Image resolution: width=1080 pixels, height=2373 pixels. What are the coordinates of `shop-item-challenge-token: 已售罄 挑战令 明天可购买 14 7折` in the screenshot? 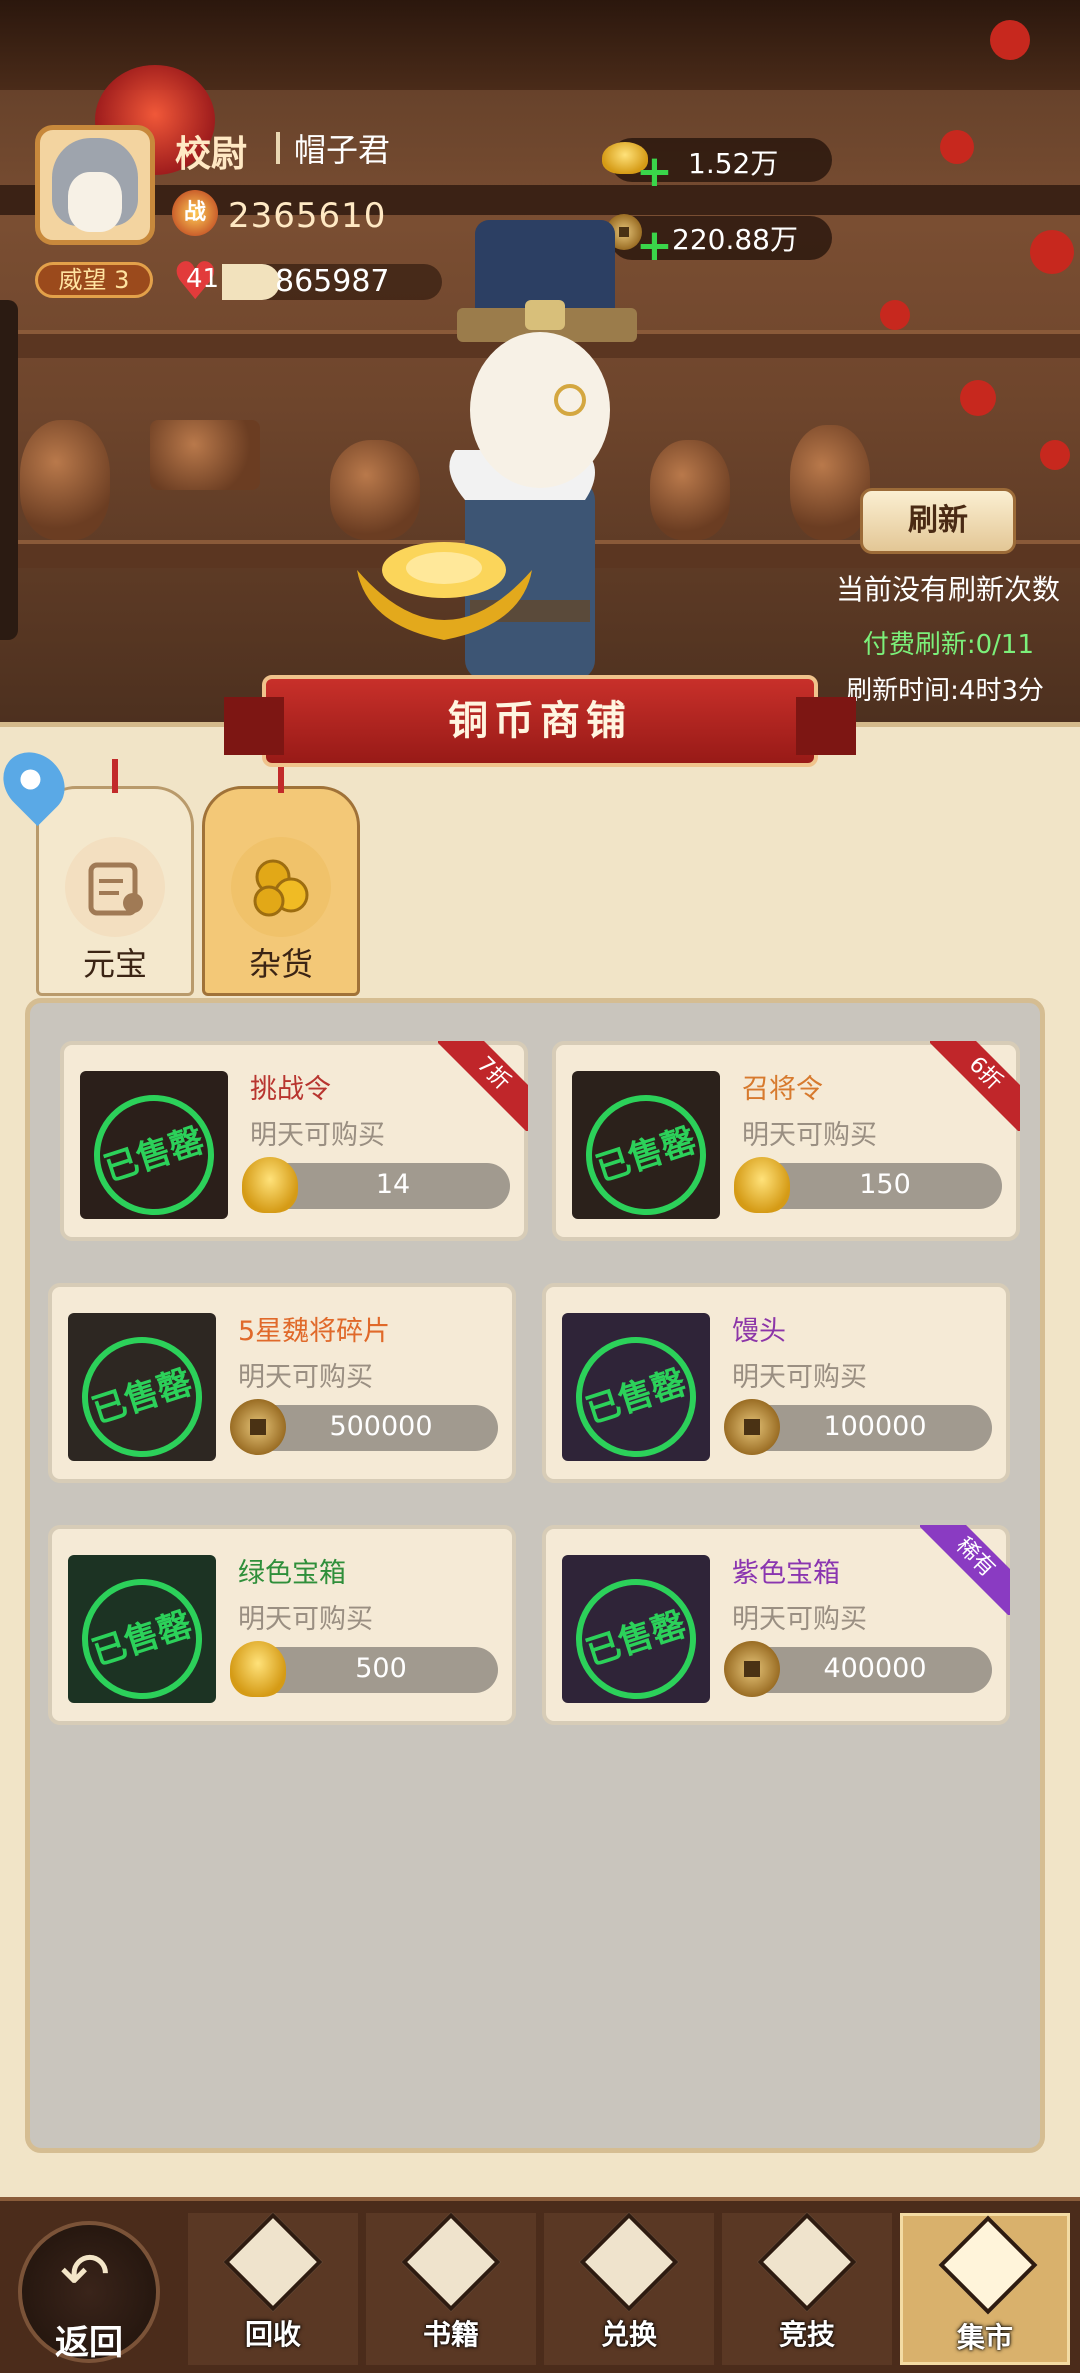 It's located at (294, 1141).